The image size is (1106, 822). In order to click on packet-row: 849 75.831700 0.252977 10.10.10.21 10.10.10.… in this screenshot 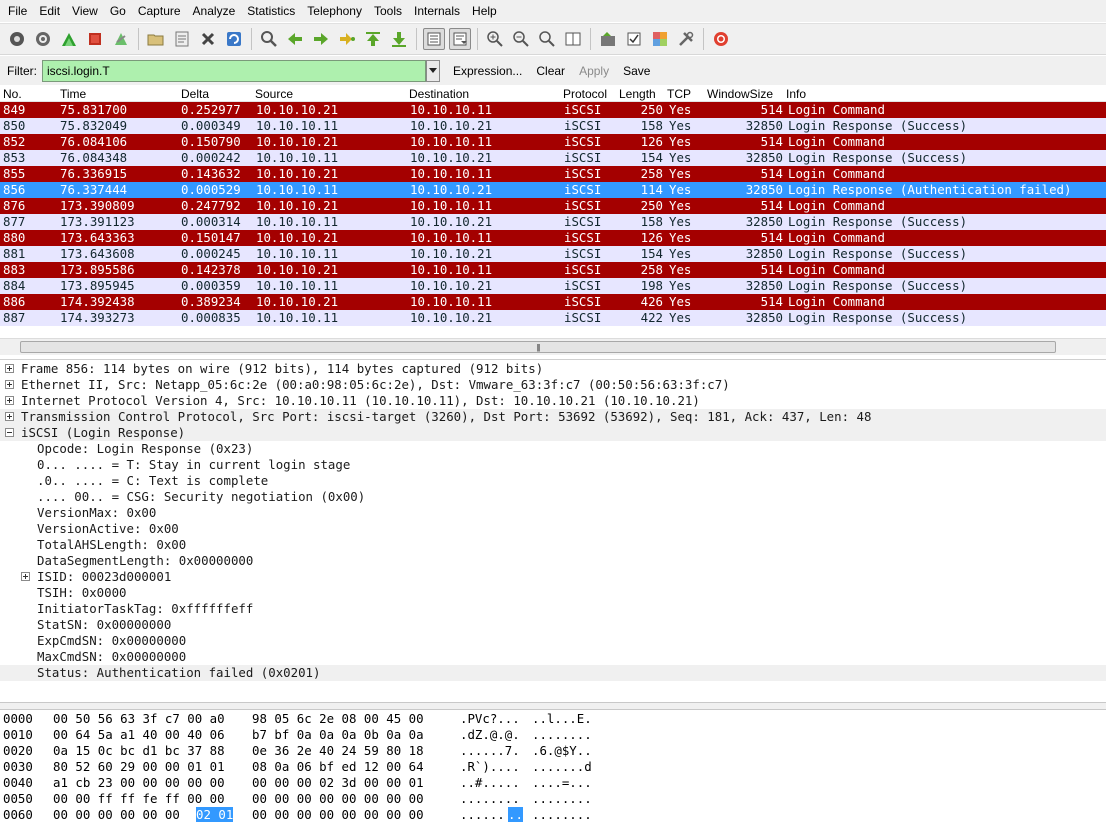, I will do `click(553, 110)`.